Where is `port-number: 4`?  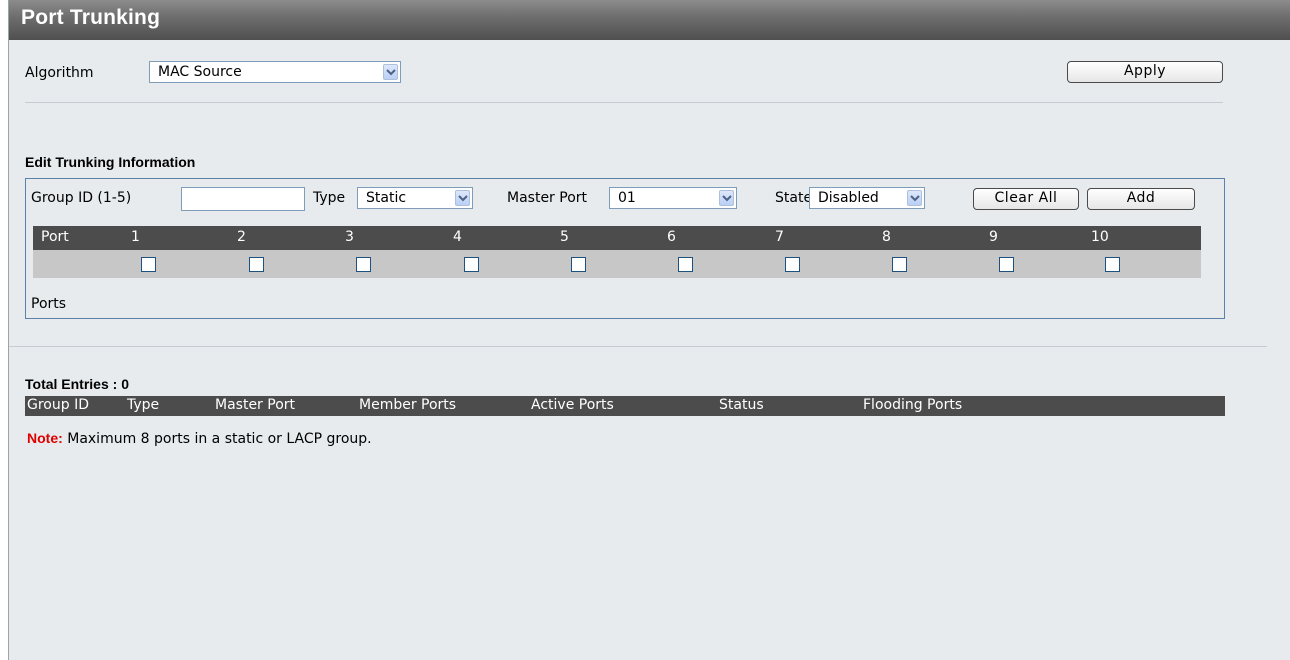 port-number: 4 is located at coordinates (457, 237).